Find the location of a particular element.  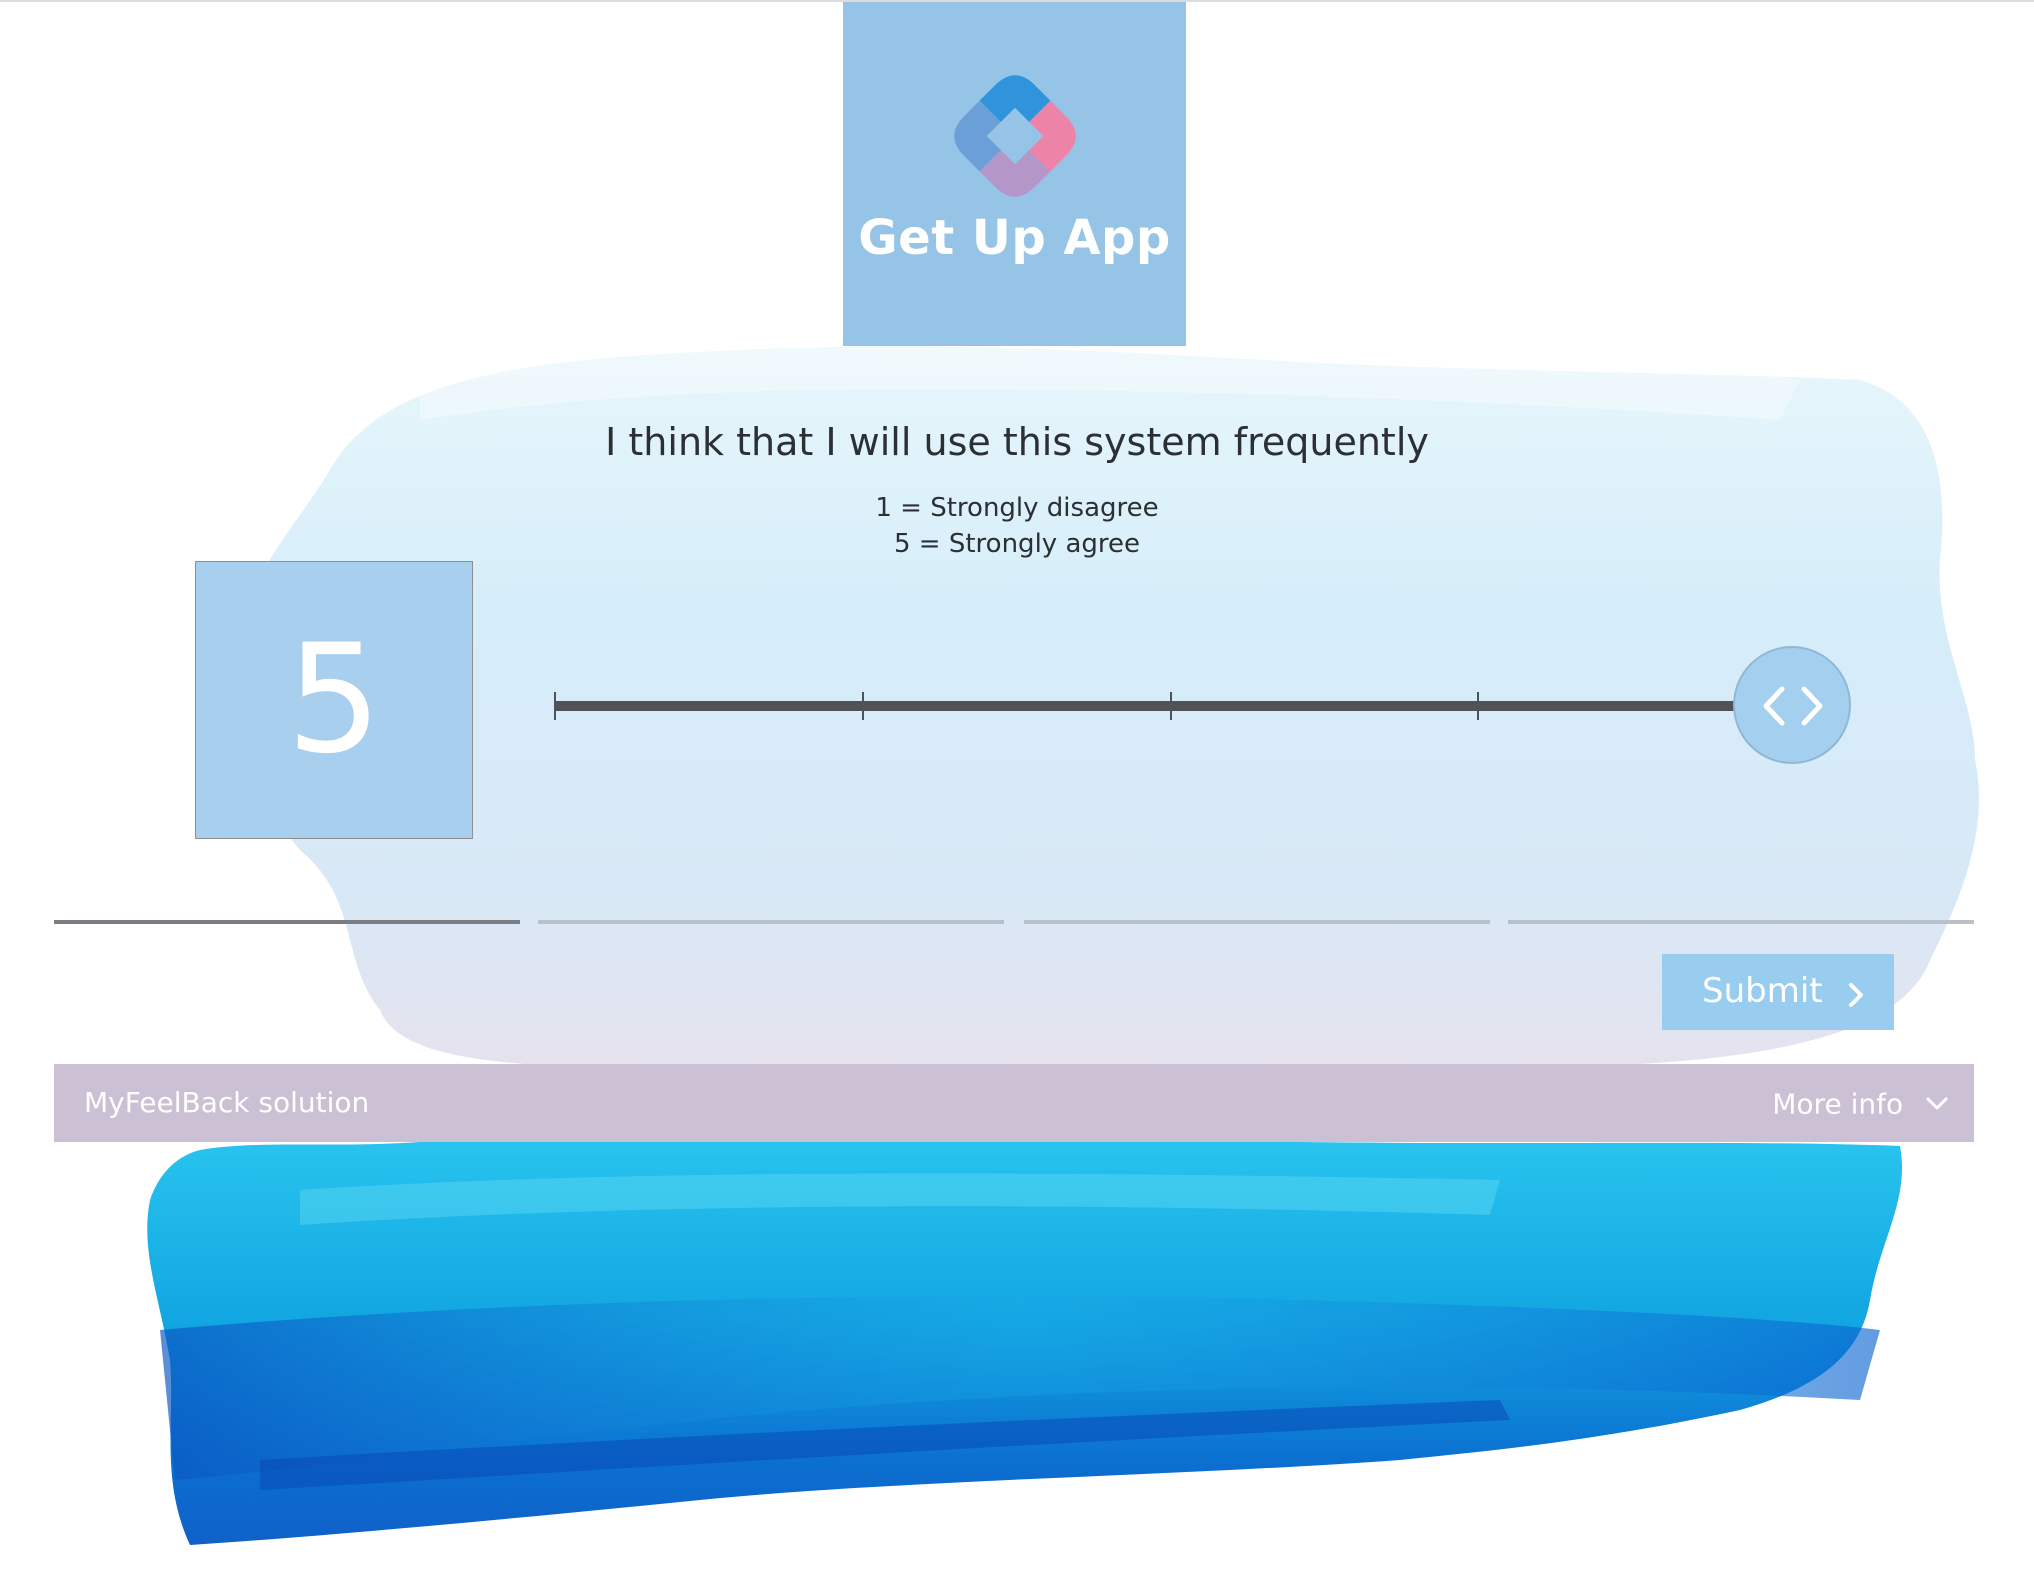

rating-slider-track is located at coordinates (1174, 706).